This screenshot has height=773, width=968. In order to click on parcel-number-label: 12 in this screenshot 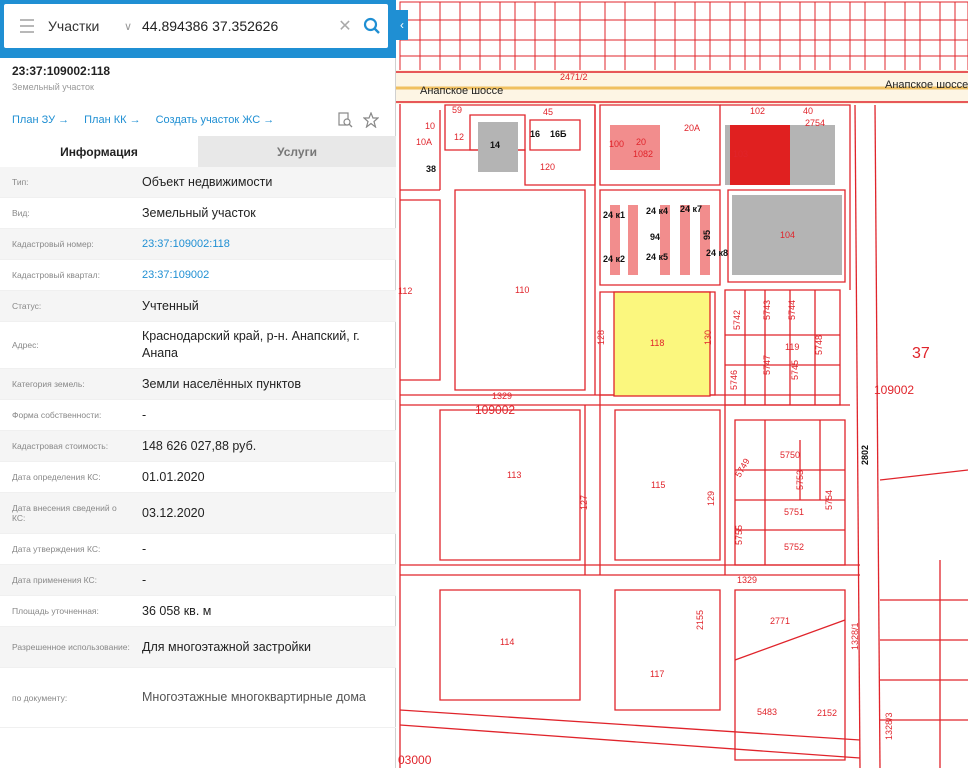, I will do `click(459, 137)`.